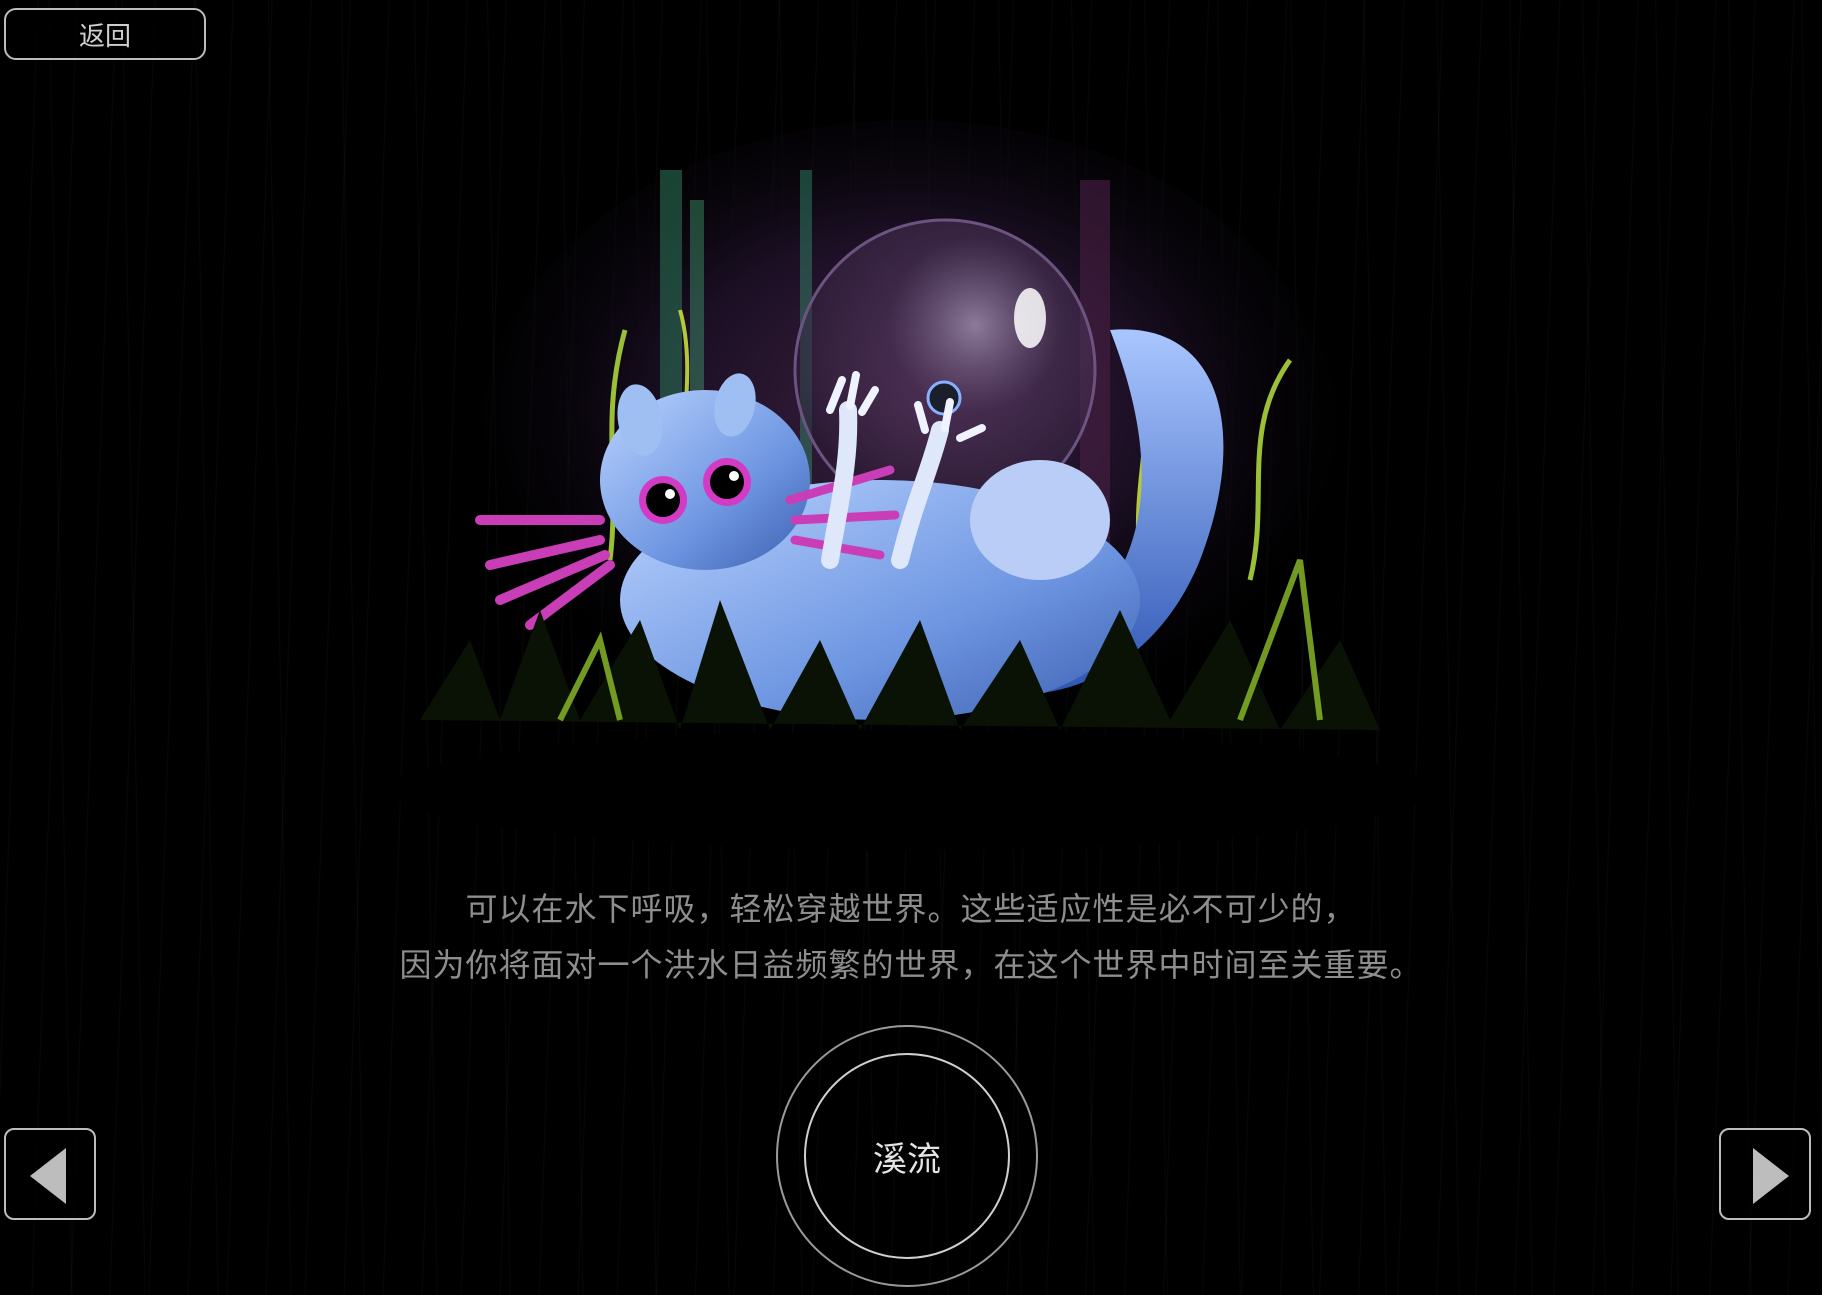  I want to click on triangle-right-icon, so click(1771, 1176).